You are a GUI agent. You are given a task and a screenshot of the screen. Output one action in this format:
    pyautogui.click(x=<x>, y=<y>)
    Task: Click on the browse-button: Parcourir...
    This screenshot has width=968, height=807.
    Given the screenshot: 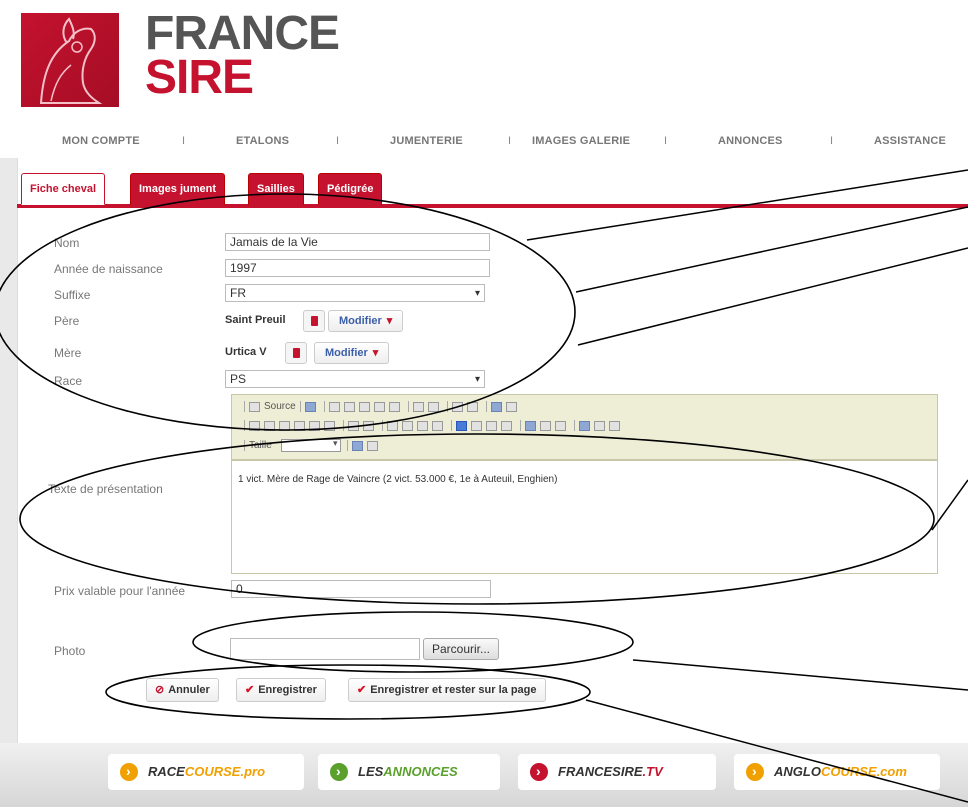 What is the action you would take?
    pyautogui.click(x=461, y=649)
    